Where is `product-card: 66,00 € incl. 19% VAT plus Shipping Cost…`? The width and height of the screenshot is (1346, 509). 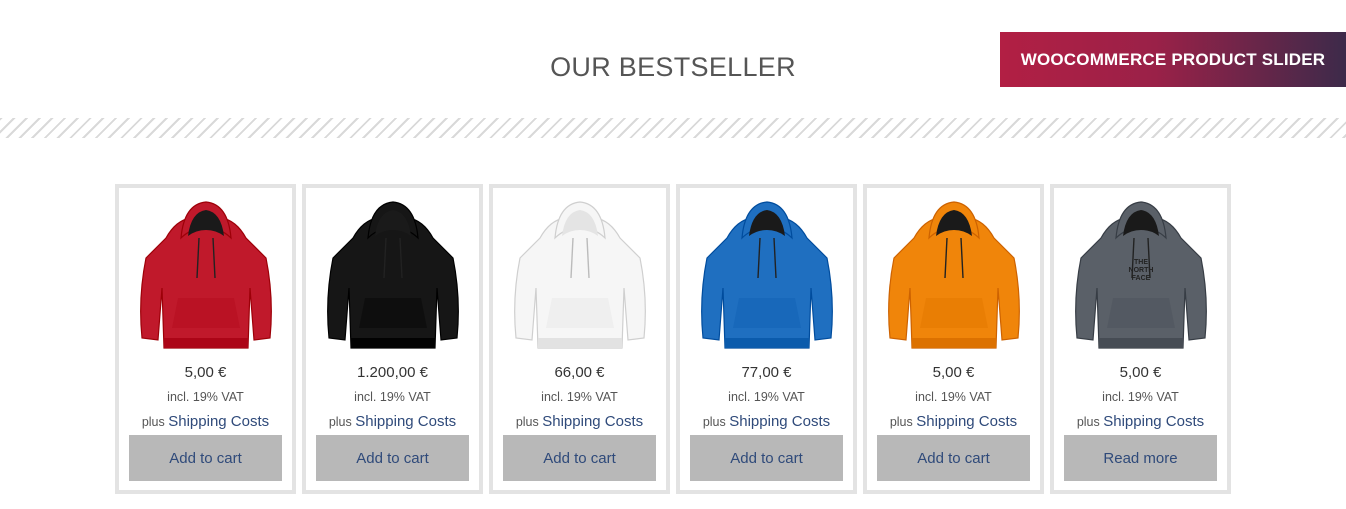 product-card: 66,00 € incl. 19% VAT plus Shipping Cost… is located at coordinates (579, 339).